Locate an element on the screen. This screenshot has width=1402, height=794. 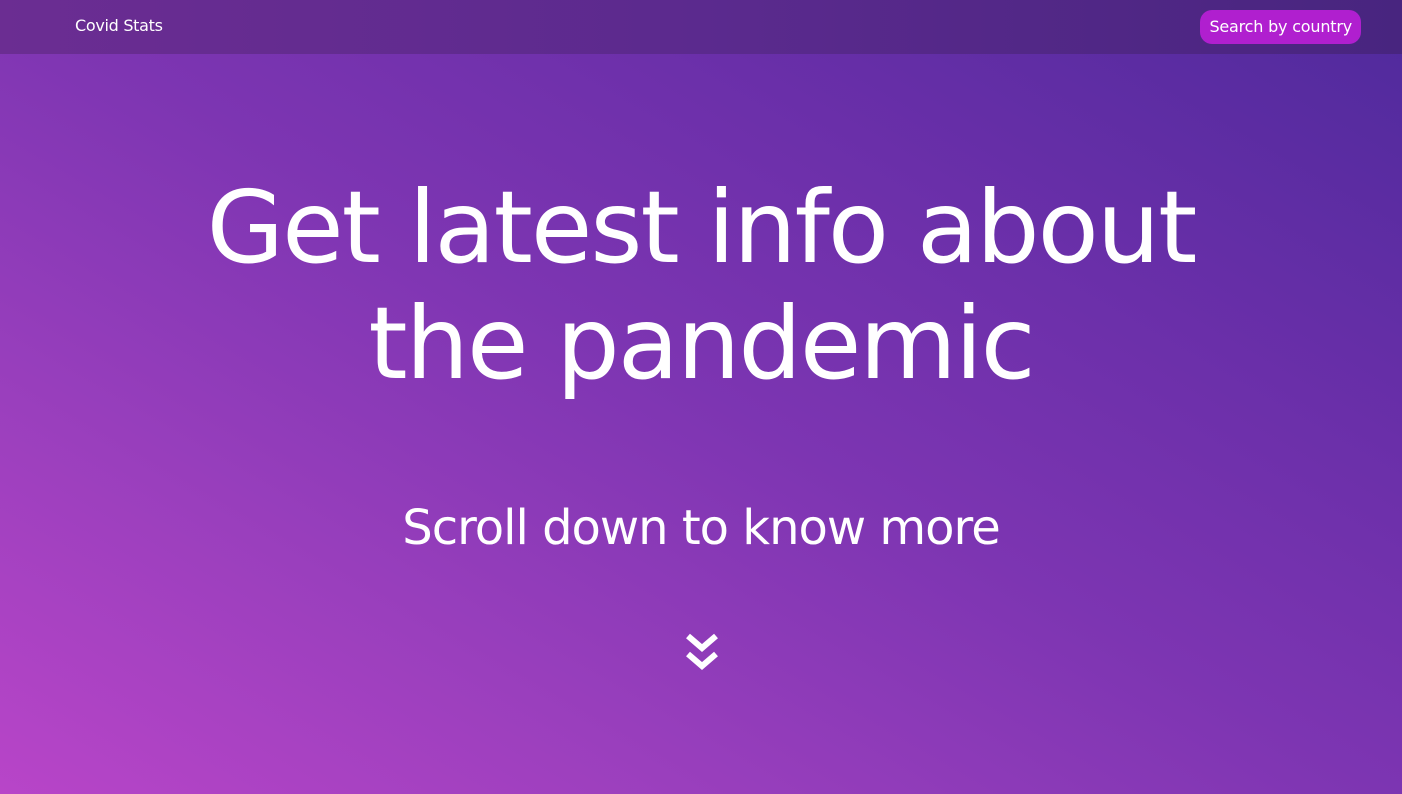
navbar: Covid Stats Search by country is located at coordinates (701, 27).